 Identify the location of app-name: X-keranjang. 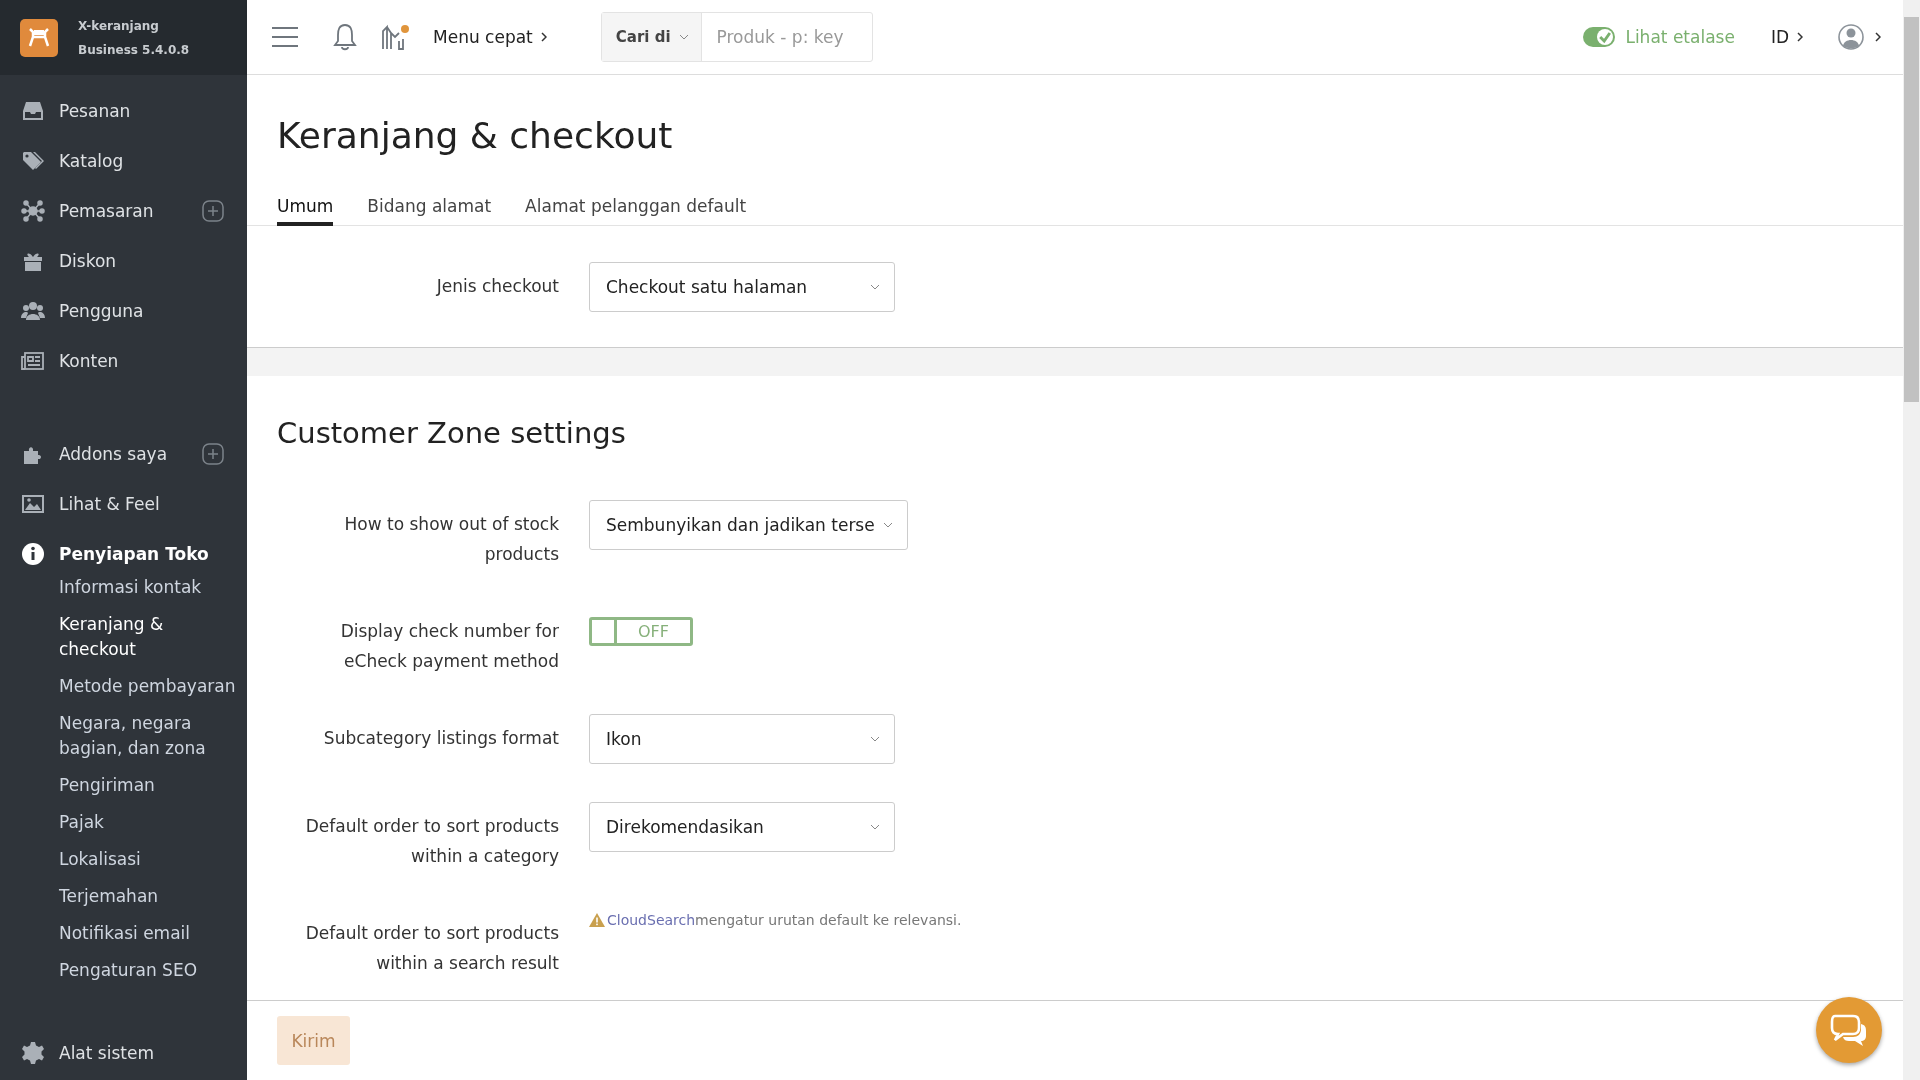
(119, 25).